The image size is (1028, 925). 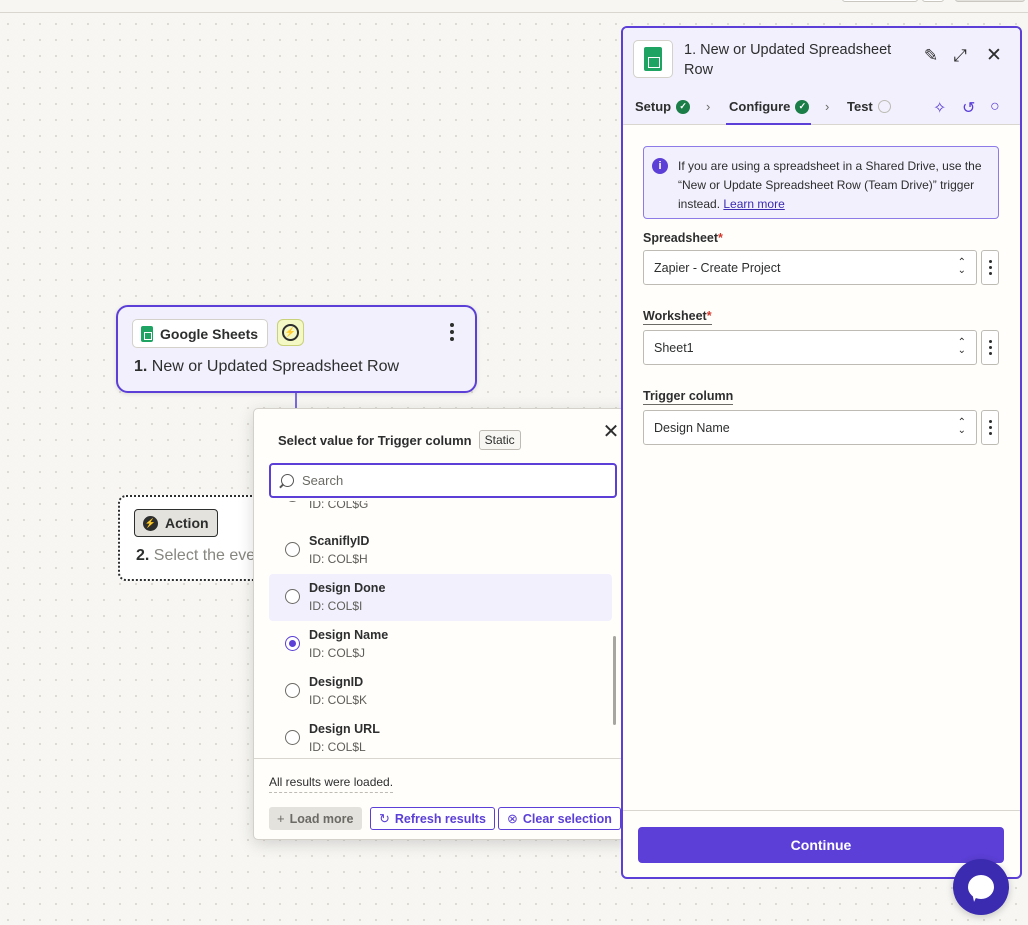 What do you see at coordinates (440, 597) in the screenshot?
I see `option-item: Design Done ID: COL$I` at bounding box center [440, 597].